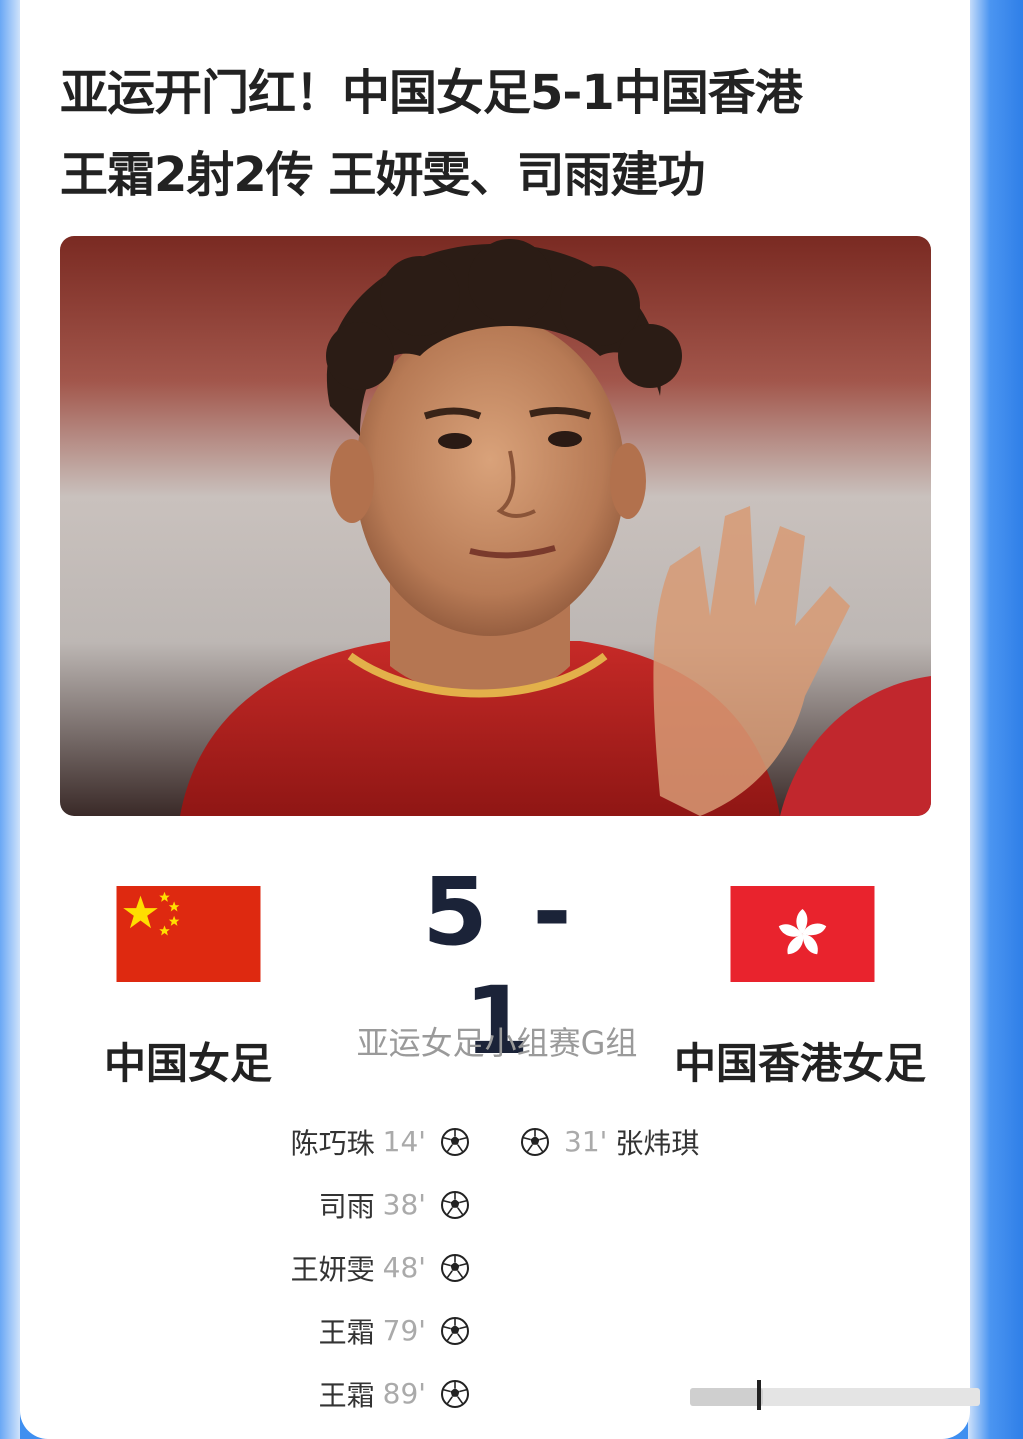 This screenshot has width=1023, height=1439. What do you see at coordinates (404, 1204) in the screenshot?
I see `goal-minute: 38'` at bounding box center [404, 1204].